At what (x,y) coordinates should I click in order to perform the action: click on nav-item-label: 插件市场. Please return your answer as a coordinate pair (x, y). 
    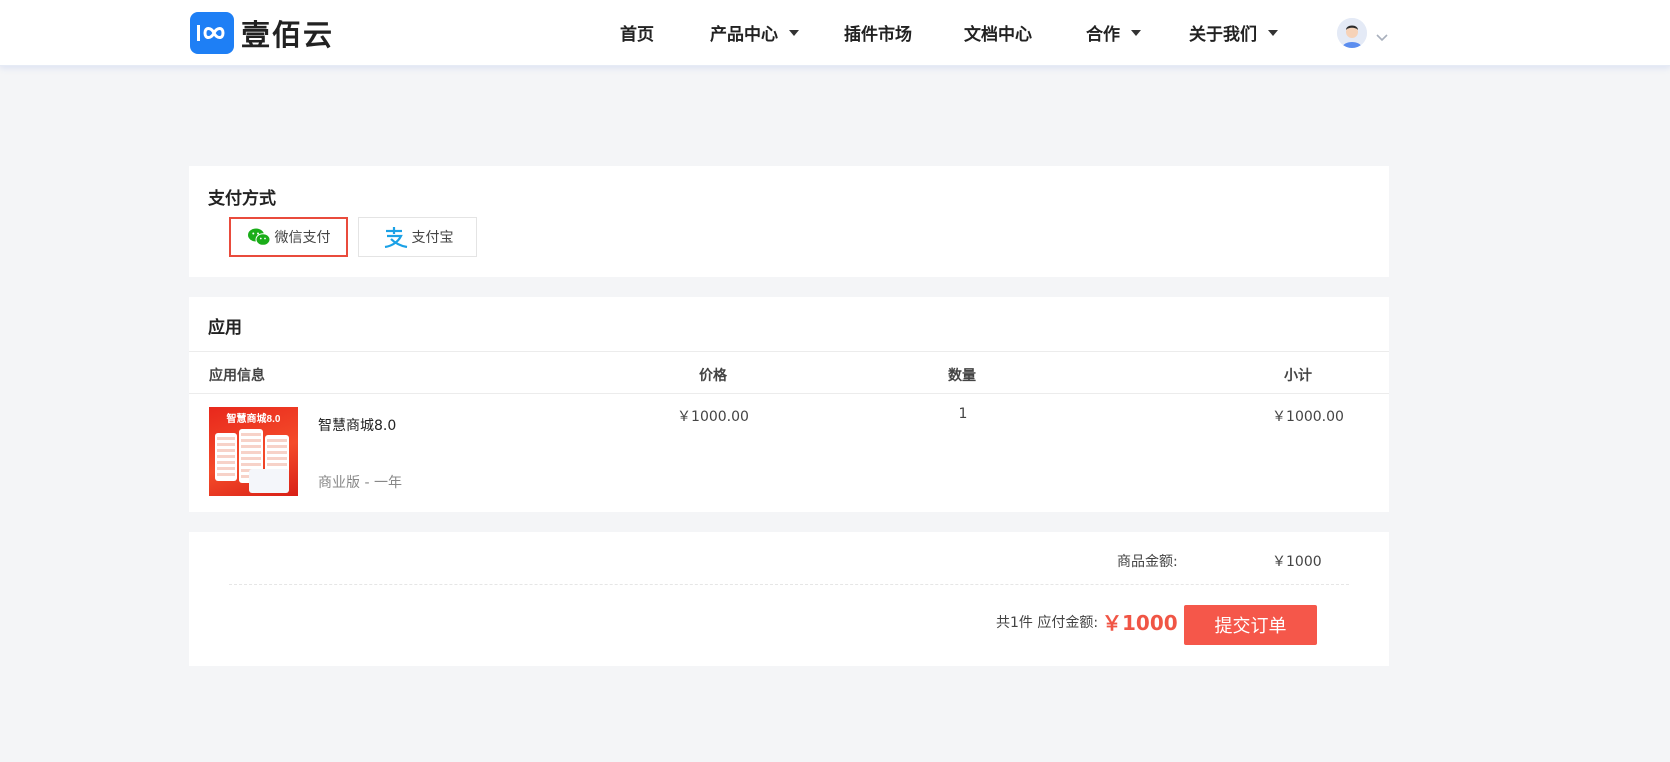
    Looking at the image, I should click on (878, 35).